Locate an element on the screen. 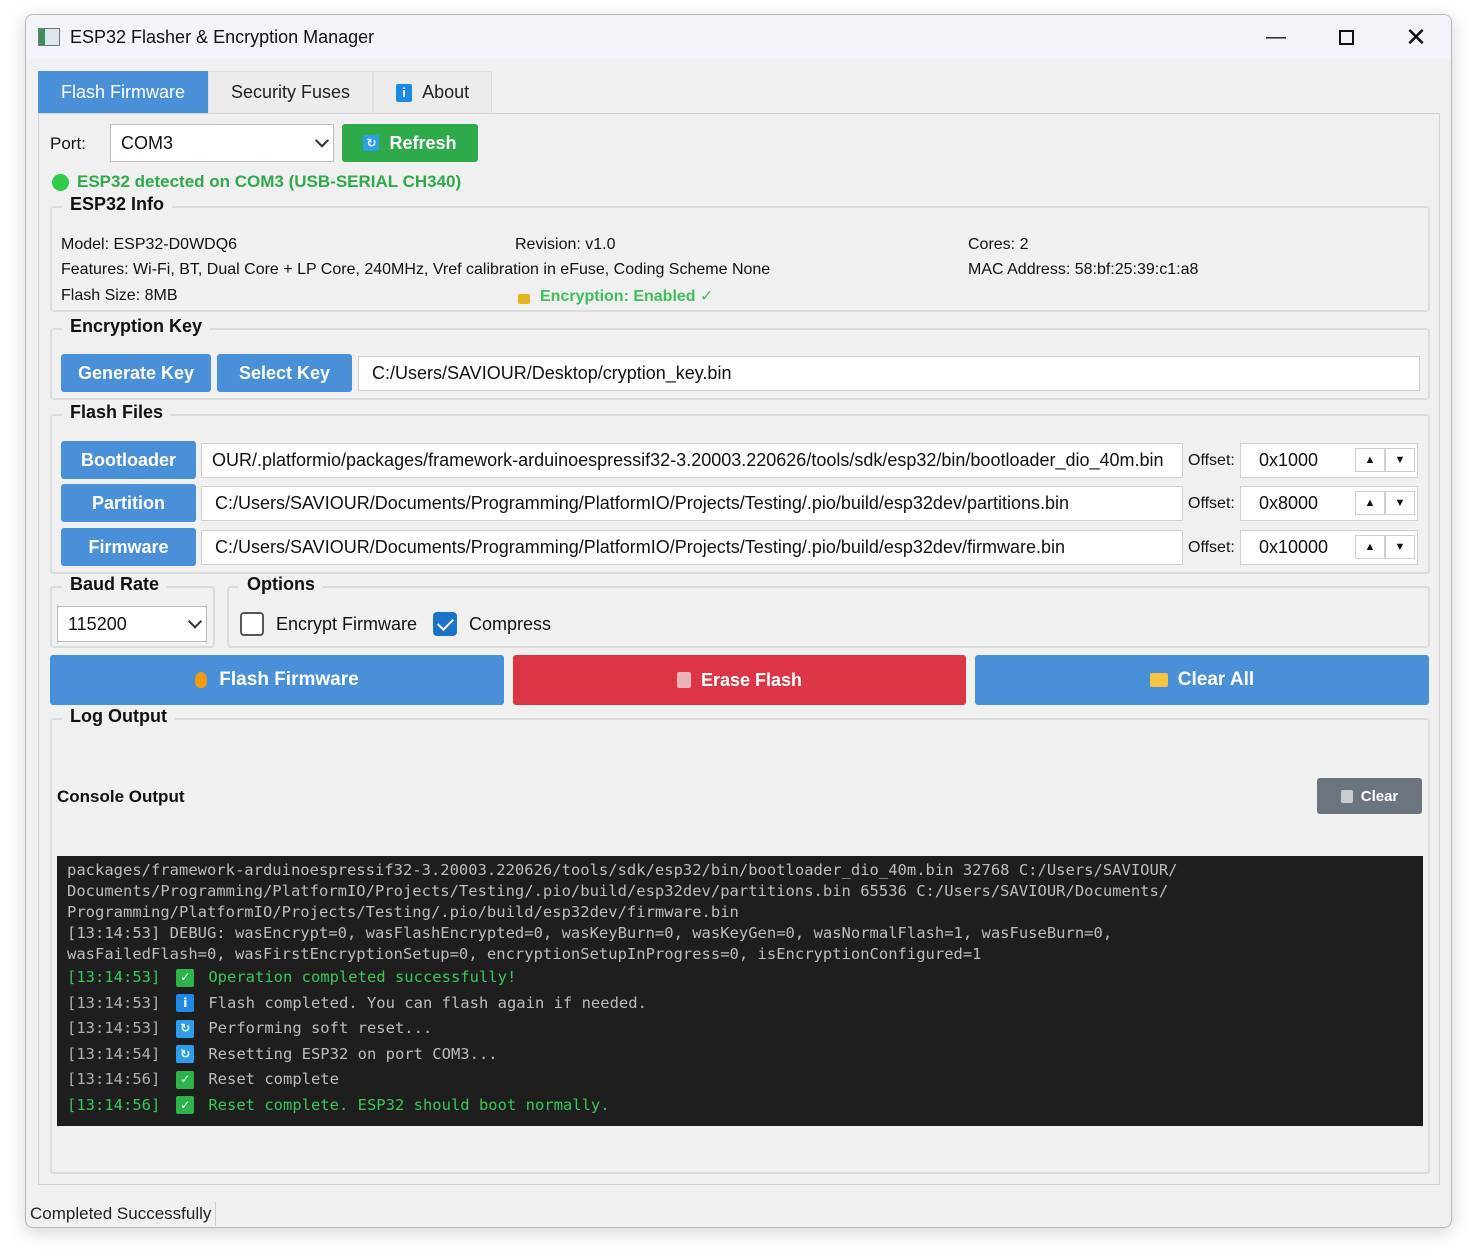 The image size is (1470, 1255). refresh-icon: ↻ is located at coordinates (371, 143).